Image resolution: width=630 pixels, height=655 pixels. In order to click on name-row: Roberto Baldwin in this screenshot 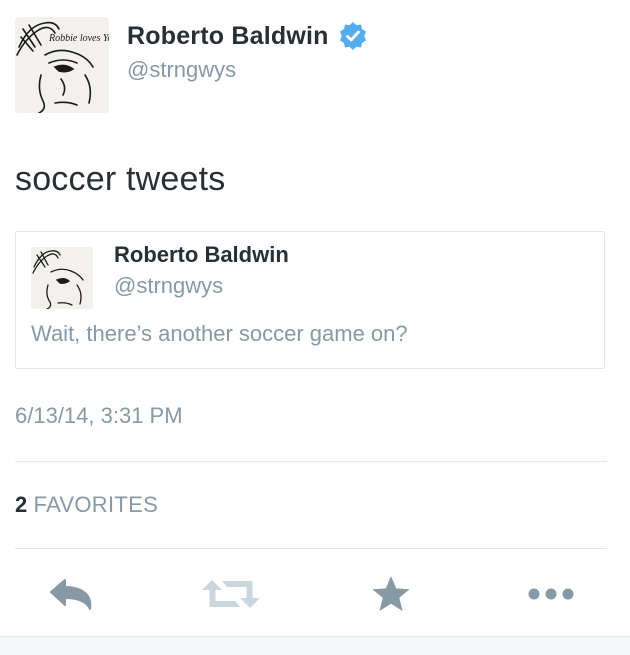, I will do `click(247, 36)`.